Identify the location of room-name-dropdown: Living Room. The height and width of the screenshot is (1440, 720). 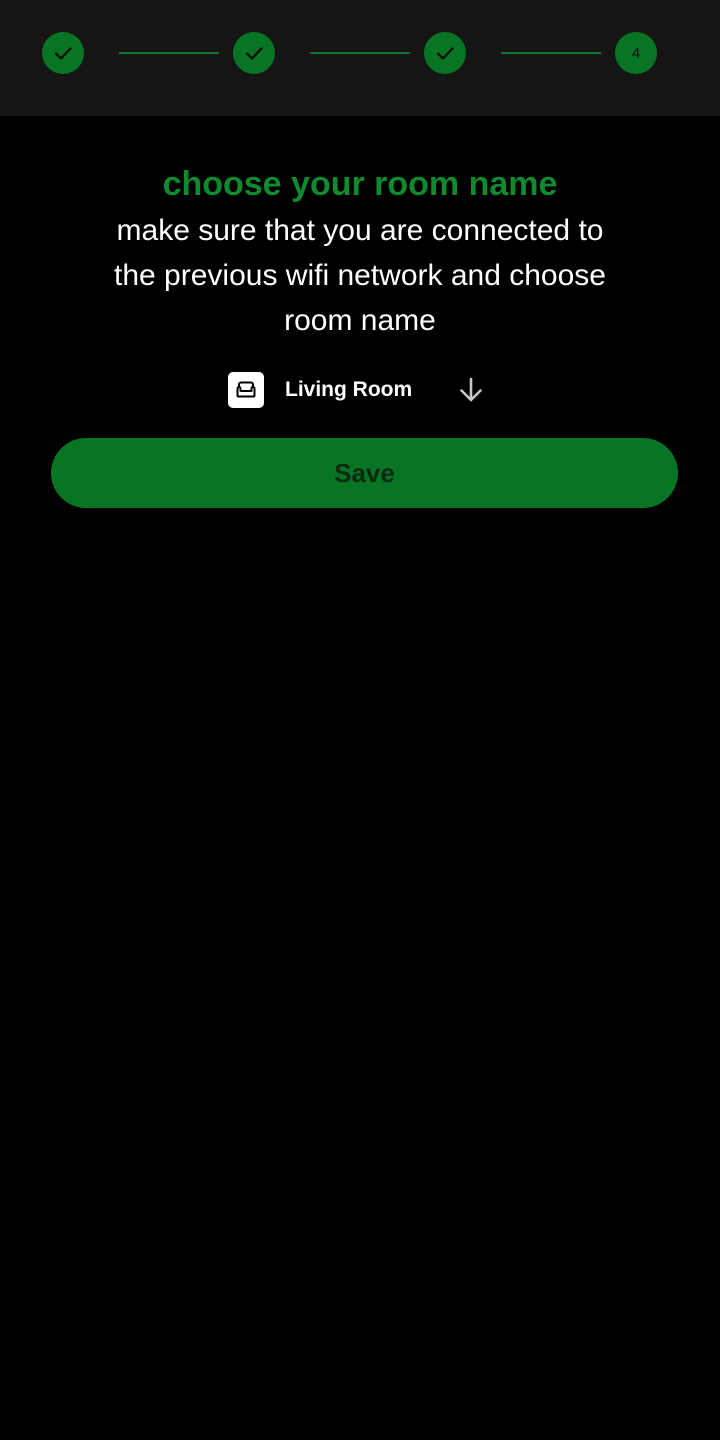
(359, 390).